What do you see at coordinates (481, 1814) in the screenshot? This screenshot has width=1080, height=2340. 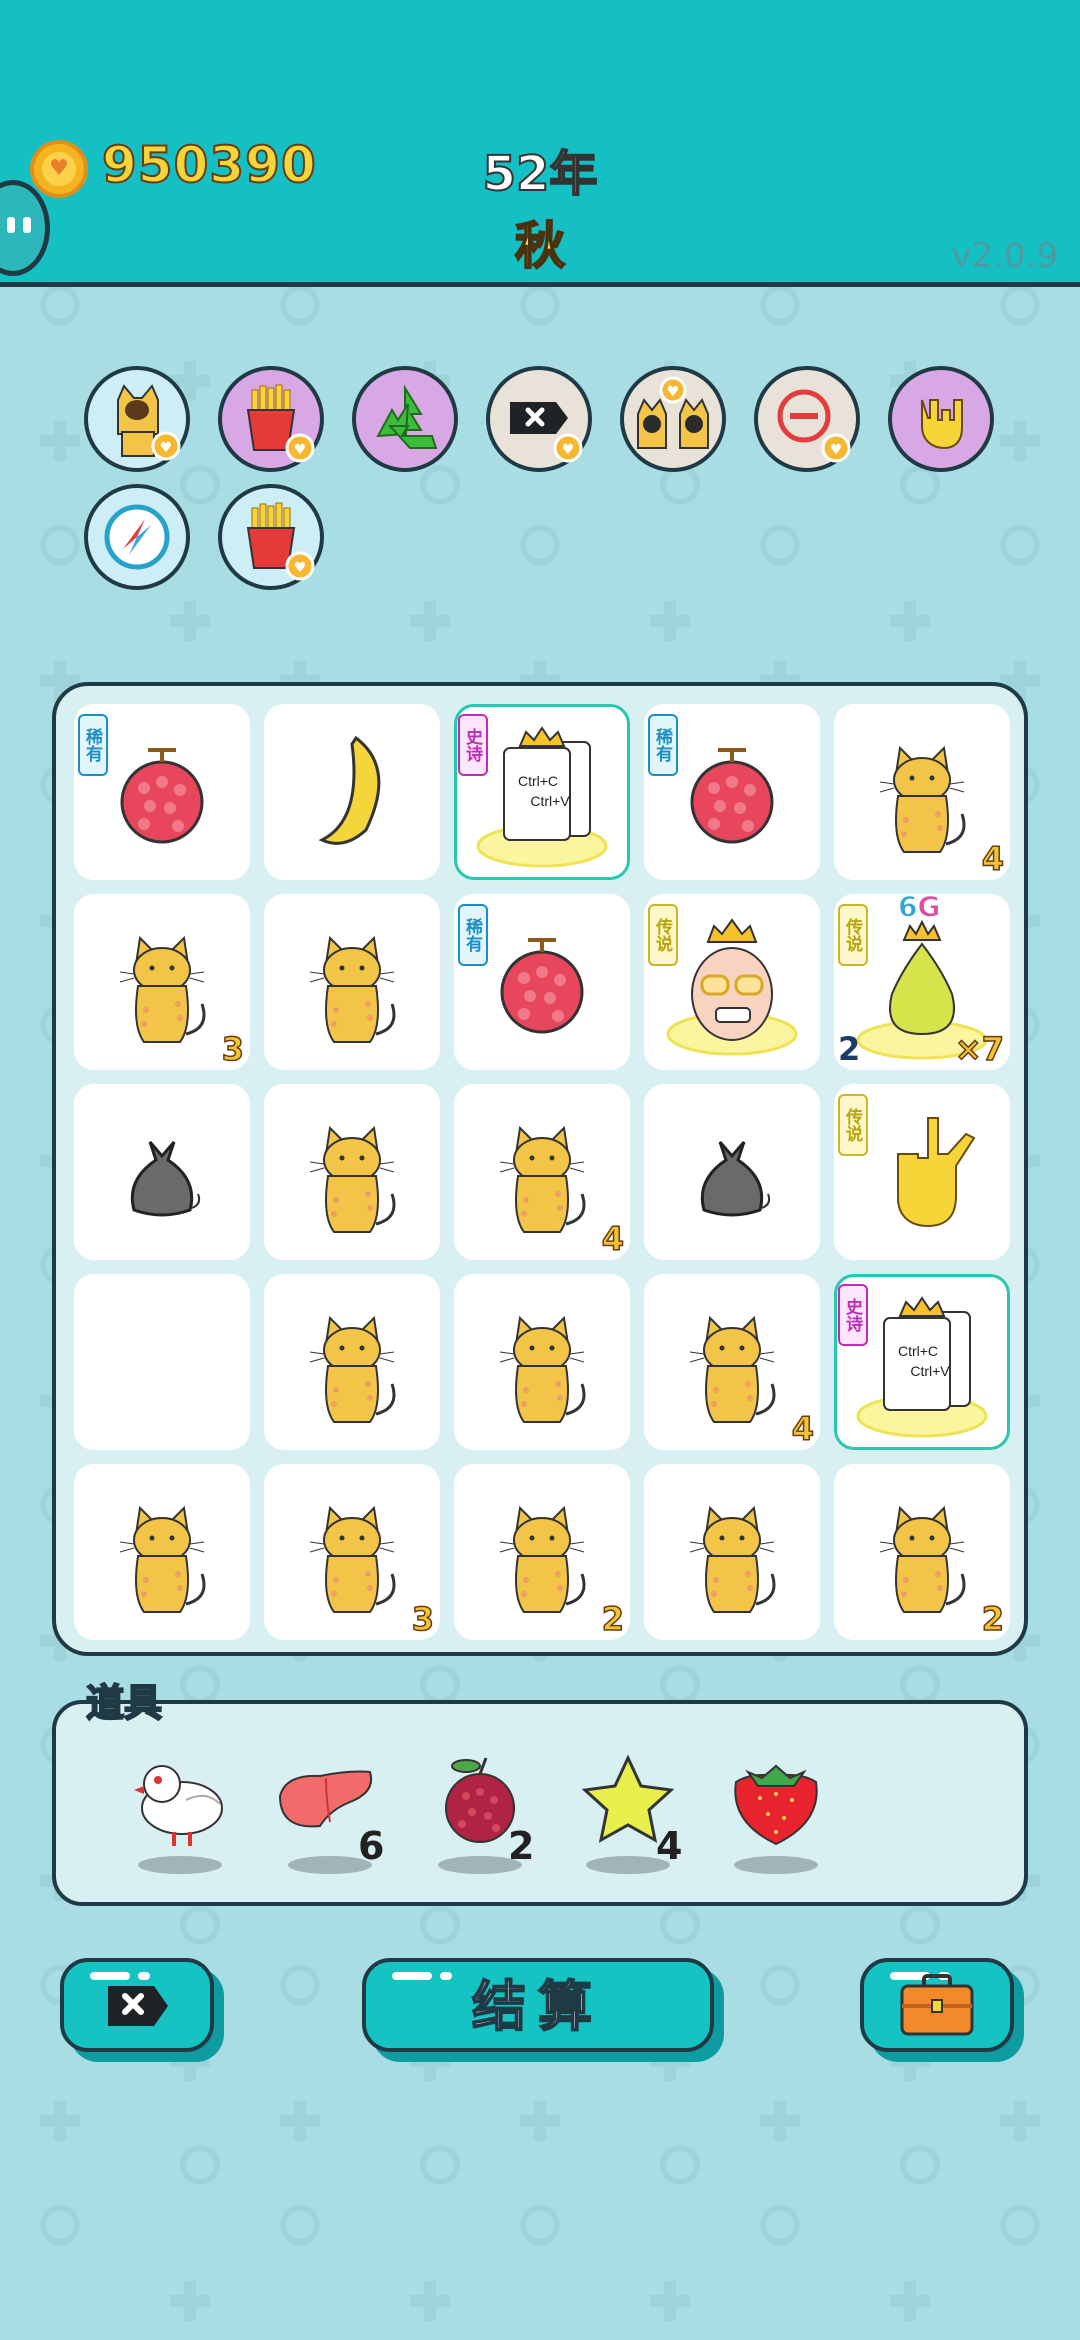 I see `bayberry-icon: 2` at bounding box center [481, 1814].